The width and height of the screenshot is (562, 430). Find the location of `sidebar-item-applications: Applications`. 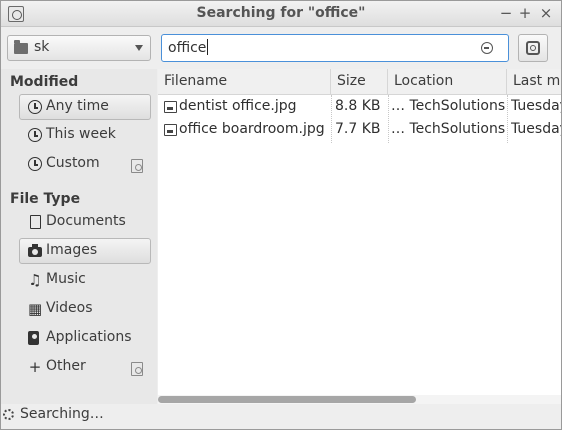

sidebar-item-applications: Applications is located at coordinates (85, 338).